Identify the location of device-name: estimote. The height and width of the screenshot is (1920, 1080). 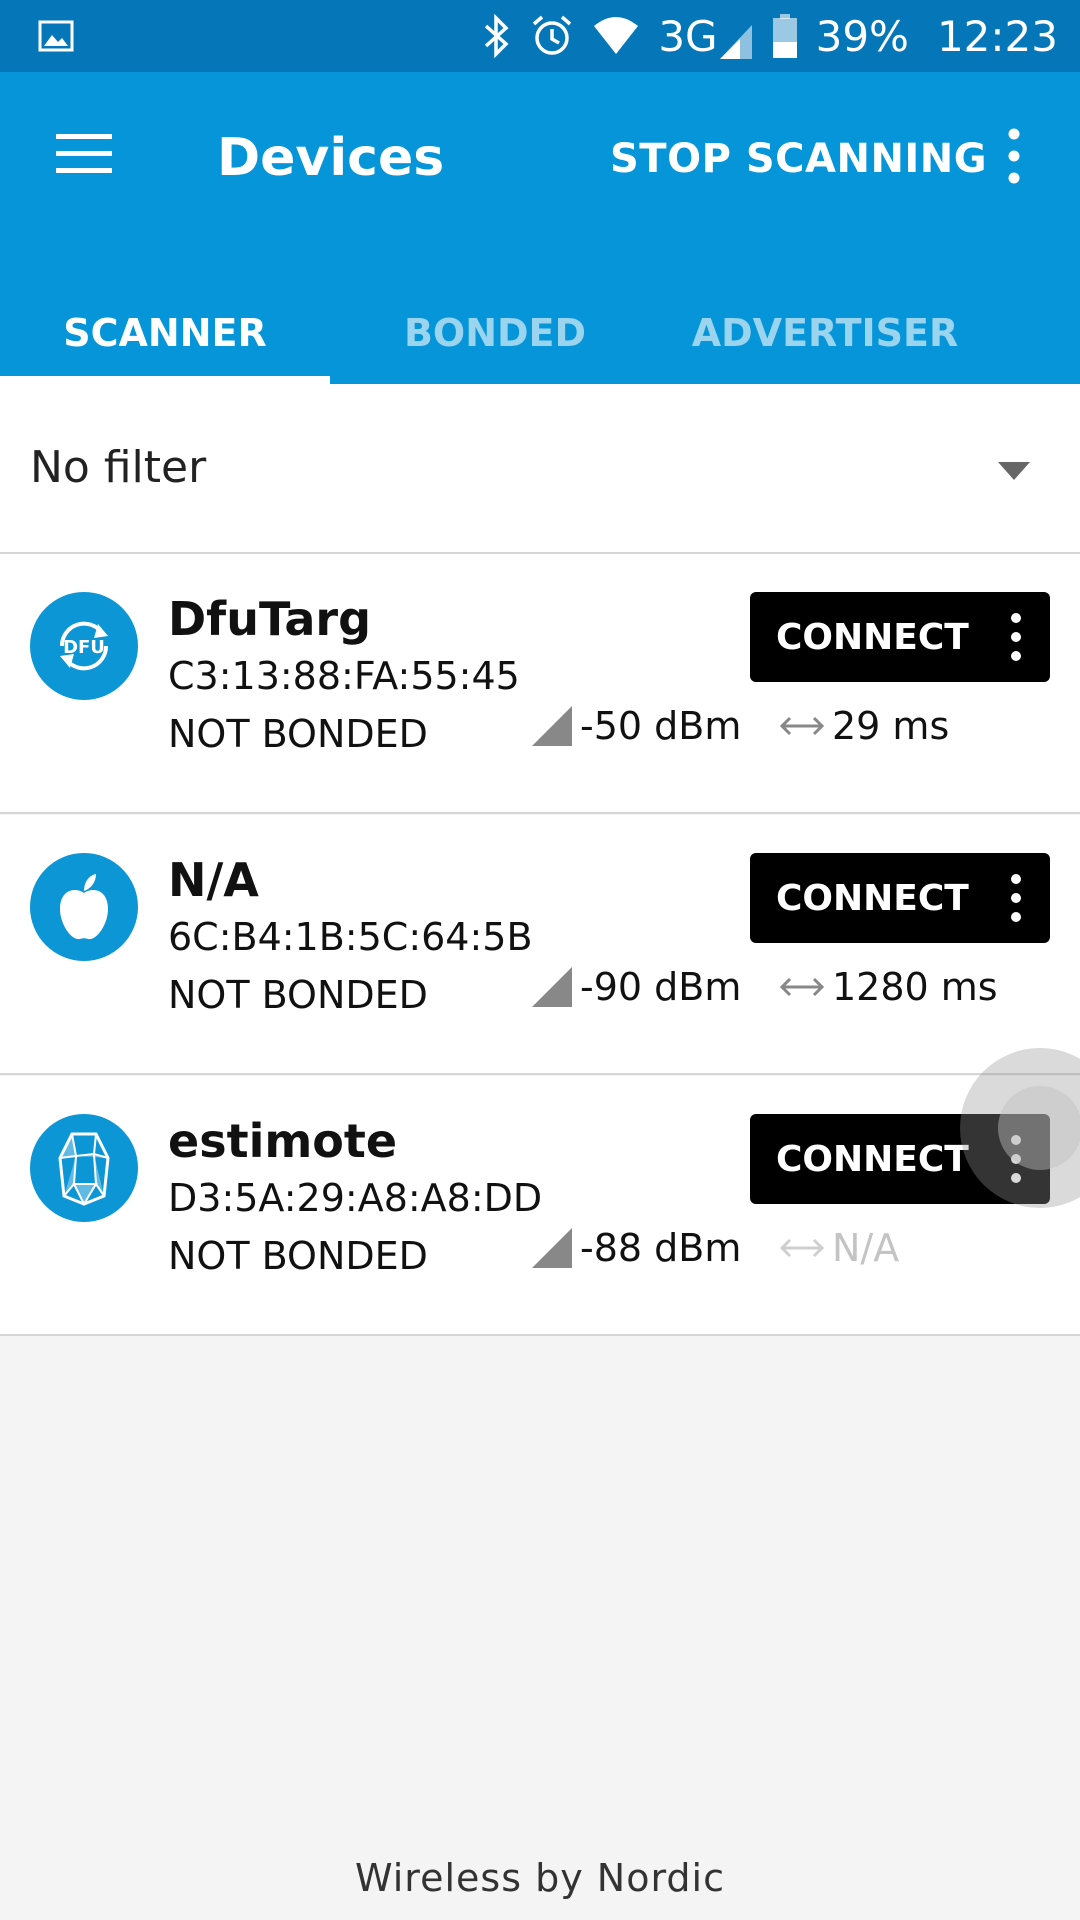
(283, 1141).